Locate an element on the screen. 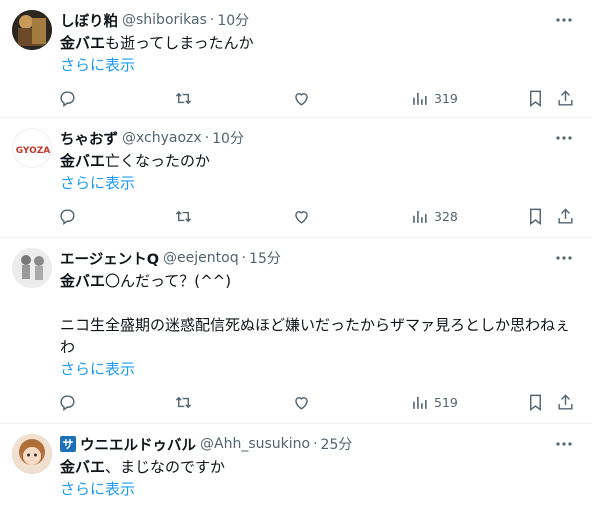 Image resolution: width=592 pixels, height=512 pixels. views-button: 519 is located at coordinates (434, 402).